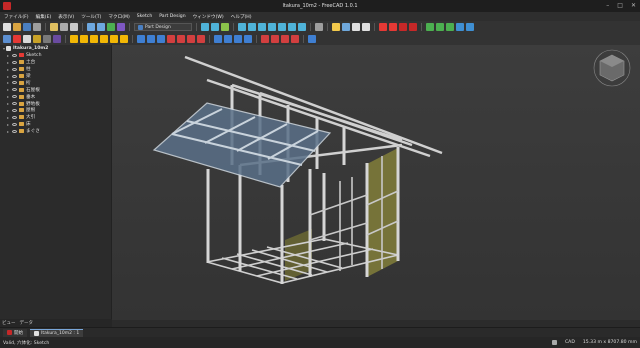  I want to click on polar-pattern-icon, so click(238, 39).